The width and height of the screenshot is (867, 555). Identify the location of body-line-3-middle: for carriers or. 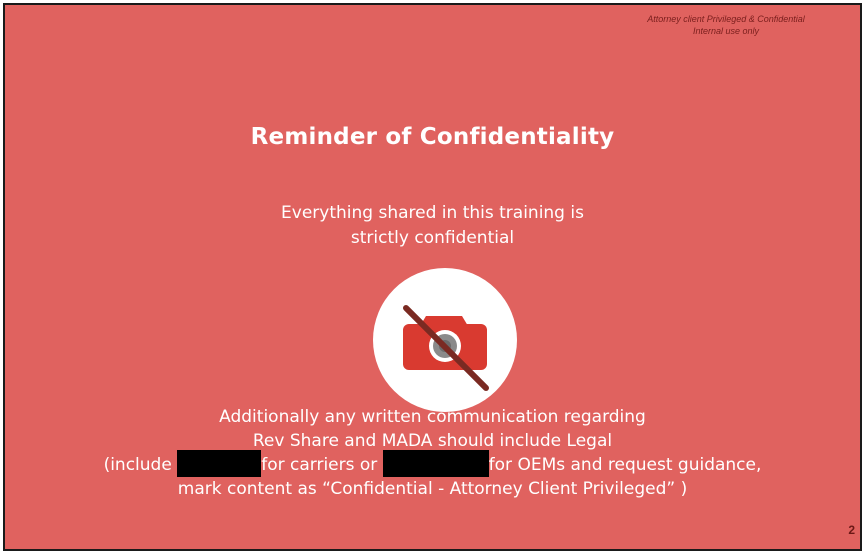
(322, 465).